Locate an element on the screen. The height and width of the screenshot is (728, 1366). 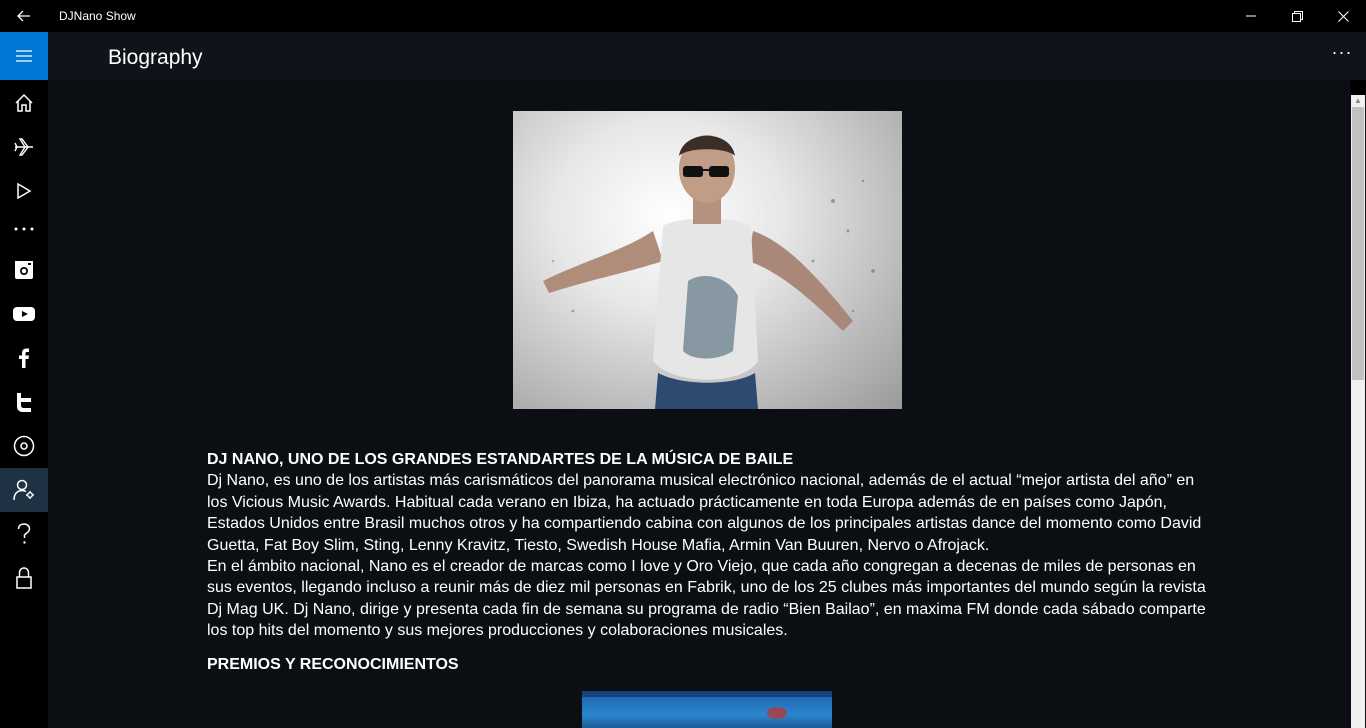
nav-help is located at coordinates (24, 534).